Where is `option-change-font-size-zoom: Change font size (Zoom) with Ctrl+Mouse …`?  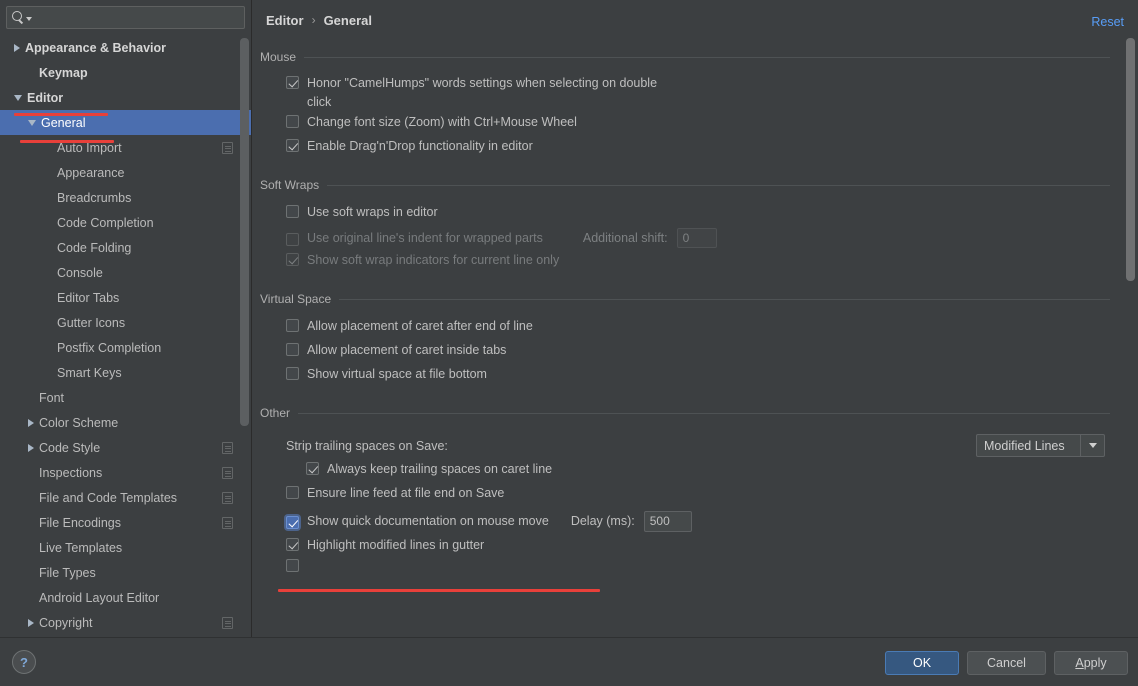 option-change-font-size-zoom: Change font size (Zoom) with Ctrl+Mouse … is located at coordinates (685, 124).